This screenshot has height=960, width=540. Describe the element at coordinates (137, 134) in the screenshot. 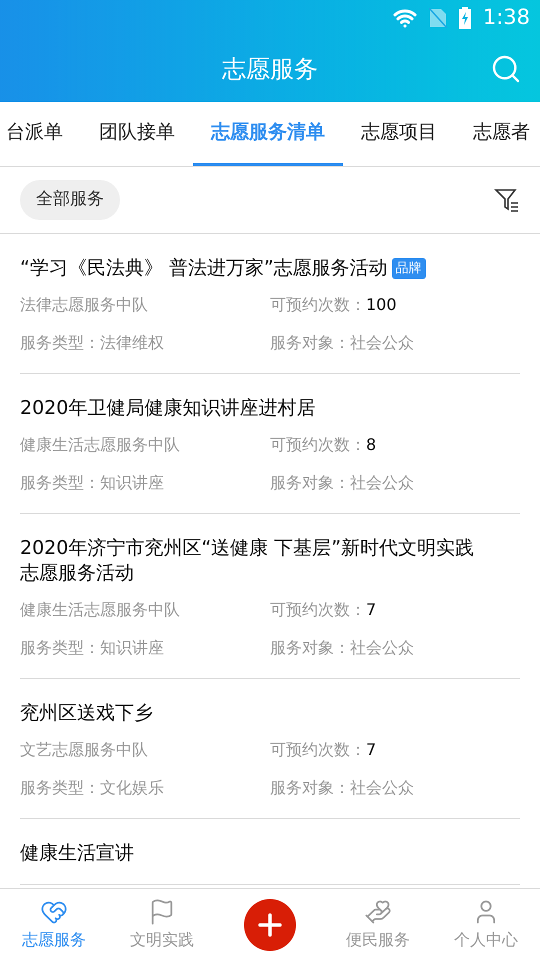

I see `tab: 团队接单` at that location.